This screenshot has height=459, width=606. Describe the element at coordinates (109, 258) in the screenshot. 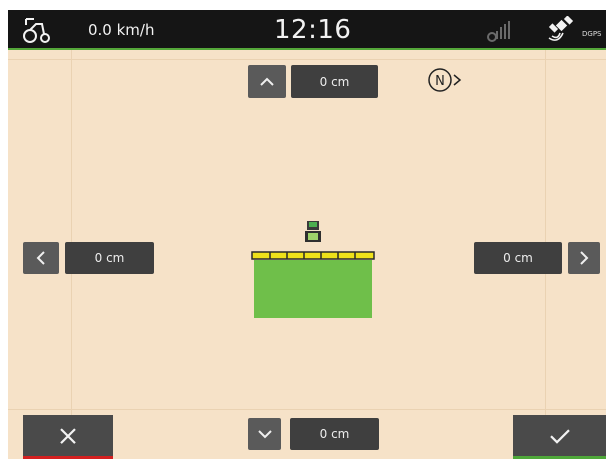

I see `left-offset-value: 0 cm` at that location.